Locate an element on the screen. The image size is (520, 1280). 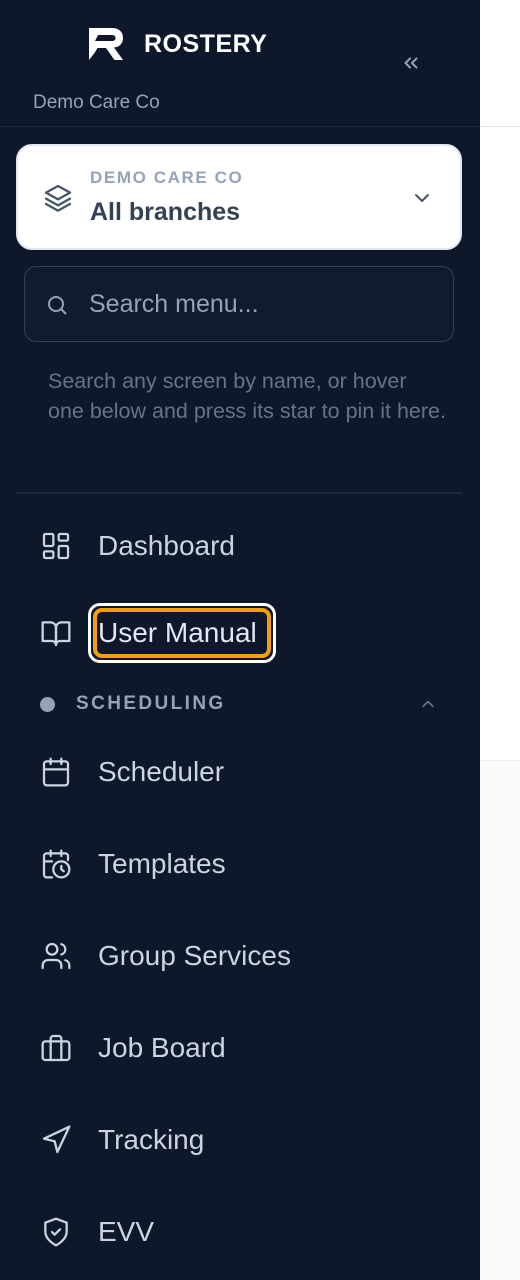
nav-item-group-services: Group Services is located at coordinates (239, 956).